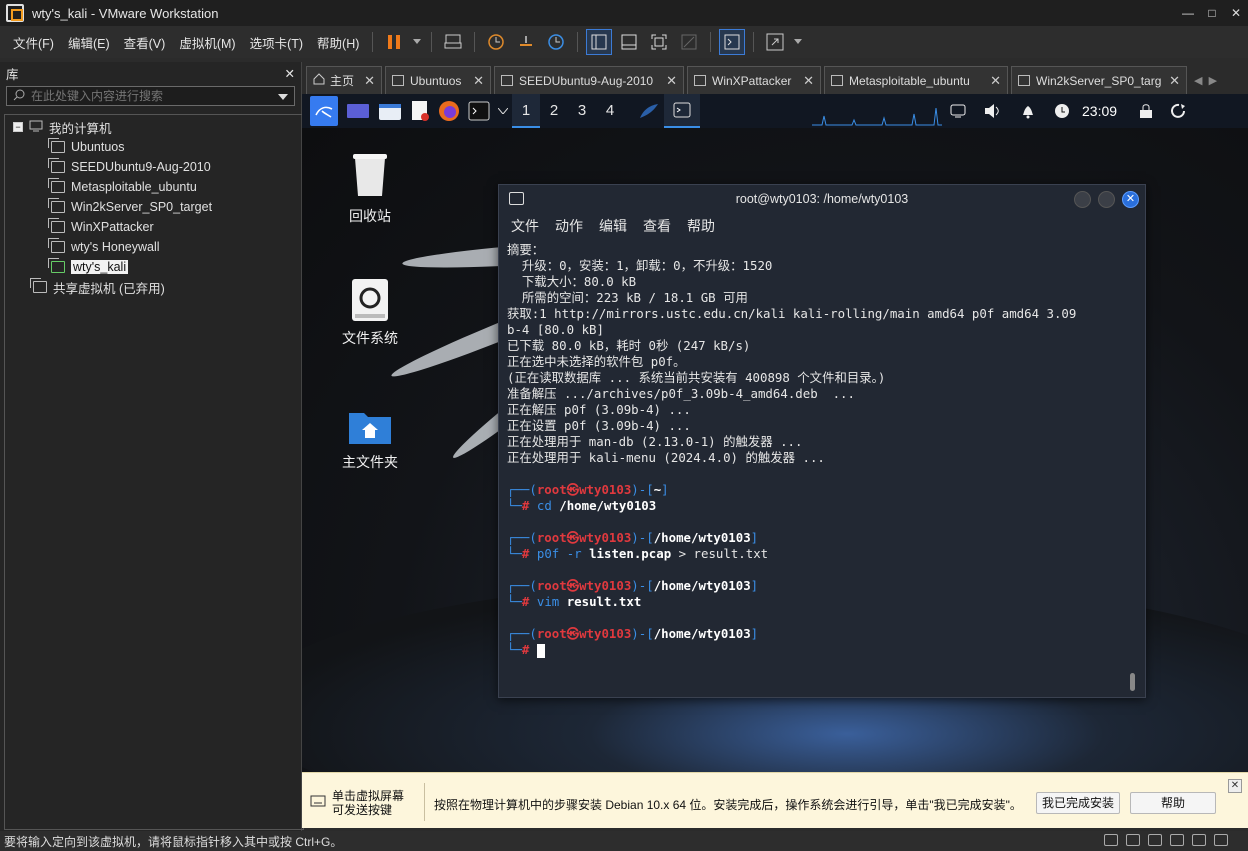  What do you see at coordinates (701, 226) in the screenshot?
I see `terminal-menu-help: 帮助` at bounding box center [701, 226].